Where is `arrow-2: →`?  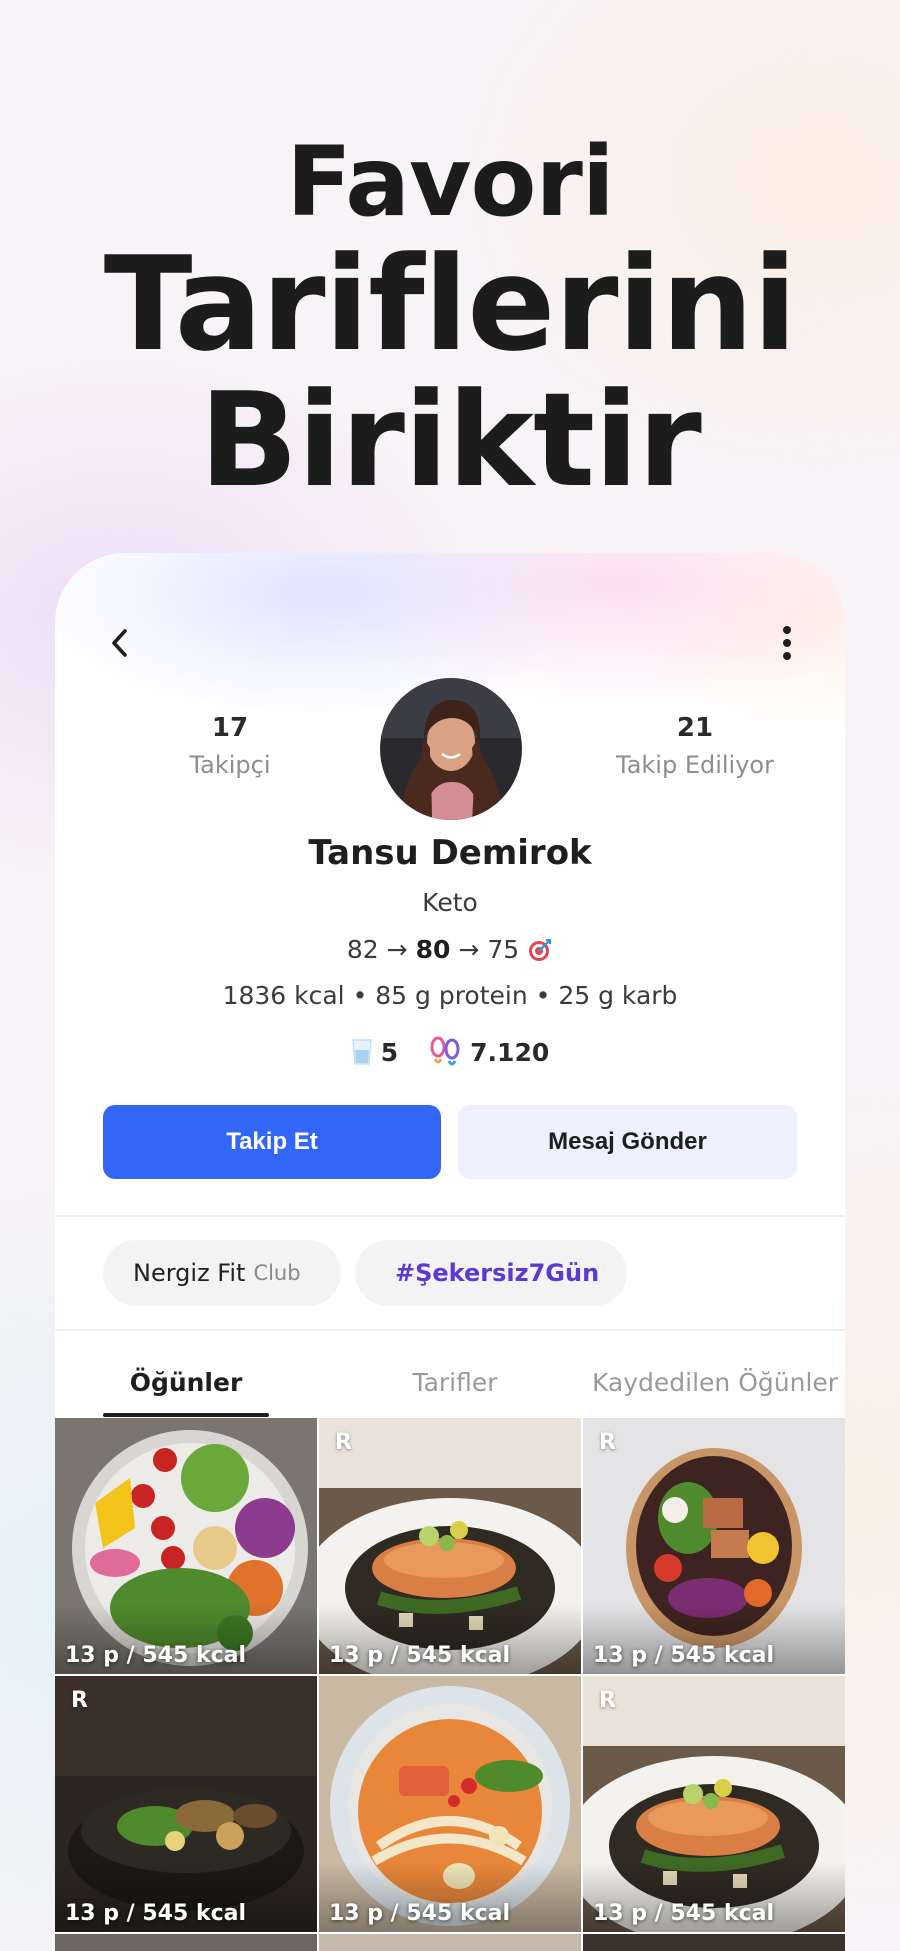 arrow-2: → is located at coordinates (469, 949).